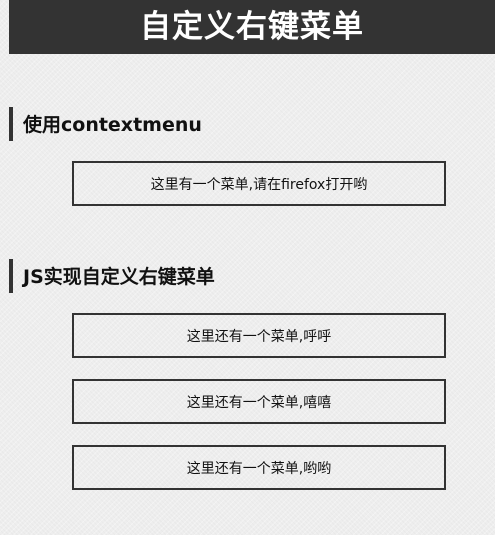 This screenshot has width=495, height=535. I want to click on context-menu-area-yoyo: 这里还有一个菜单,哟哟, so click(259, 467).